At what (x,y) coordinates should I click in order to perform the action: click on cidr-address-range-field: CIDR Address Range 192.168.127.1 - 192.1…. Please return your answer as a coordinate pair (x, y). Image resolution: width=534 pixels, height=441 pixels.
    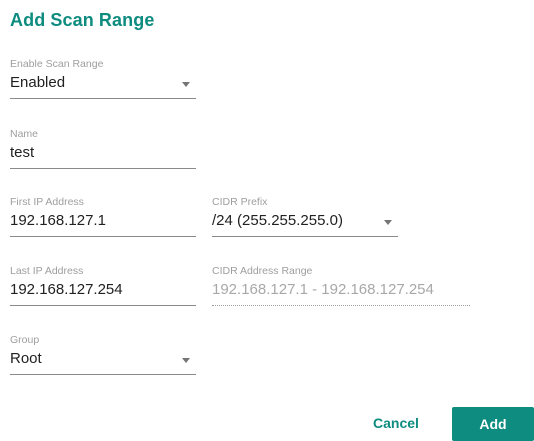
    Looking at the image, I should click on (341, 287).